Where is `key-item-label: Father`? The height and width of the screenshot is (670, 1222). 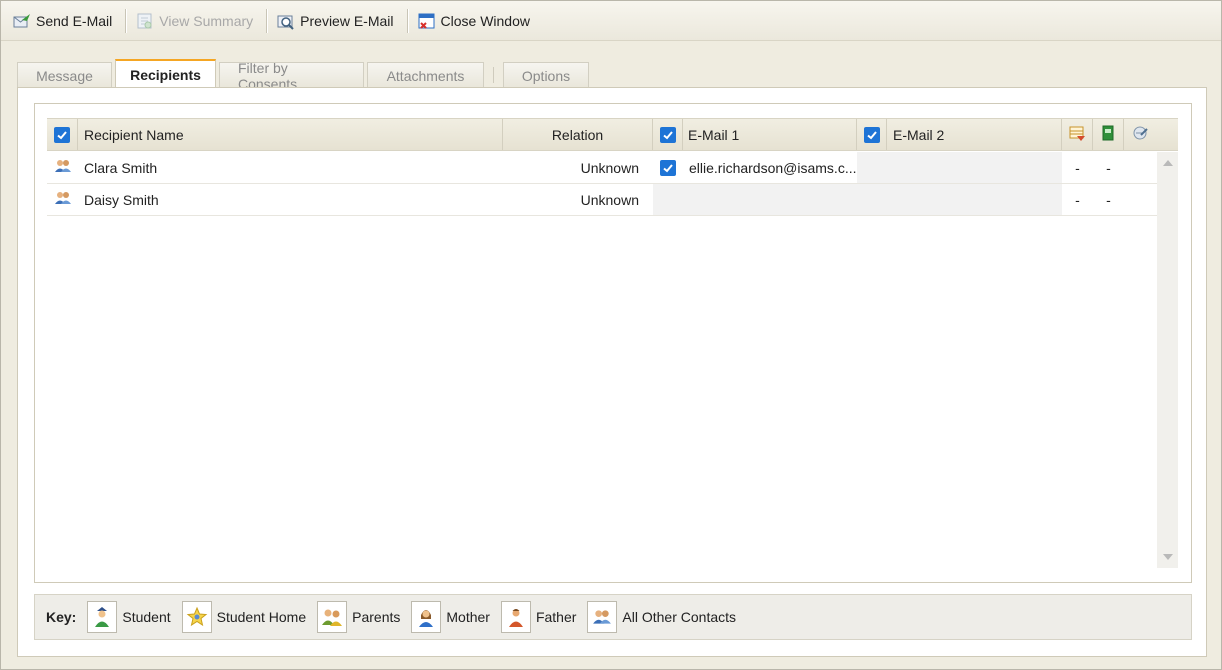
key-item-label: Father is located at coordinates (556, 617).